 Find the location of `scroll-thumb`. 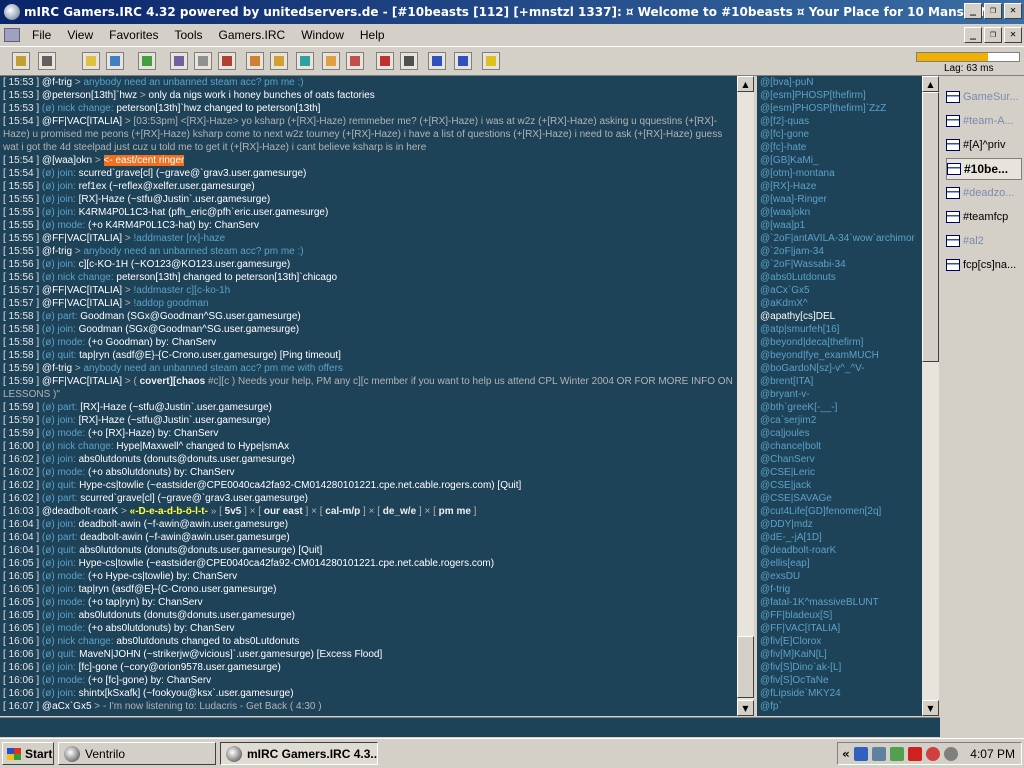

scroll-thumb is located at coordinates (745, 667).